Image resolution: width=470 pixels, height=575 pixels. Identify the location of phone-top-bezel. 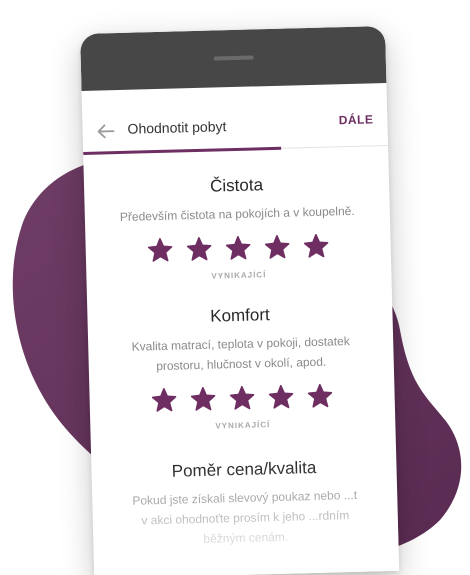
(233, 58).